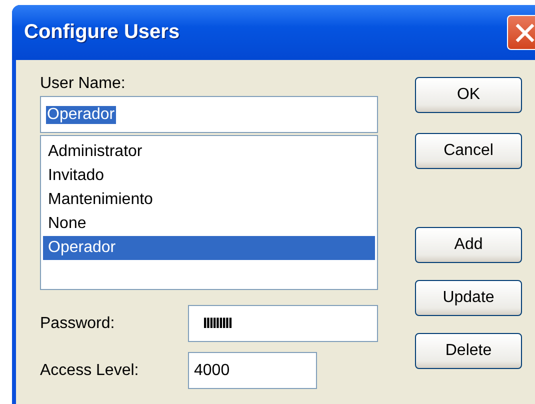  What do you see at coordinates (468, 298) in the screenshot?
I see `dialog-button: Update` at bounding box center [468, 298].